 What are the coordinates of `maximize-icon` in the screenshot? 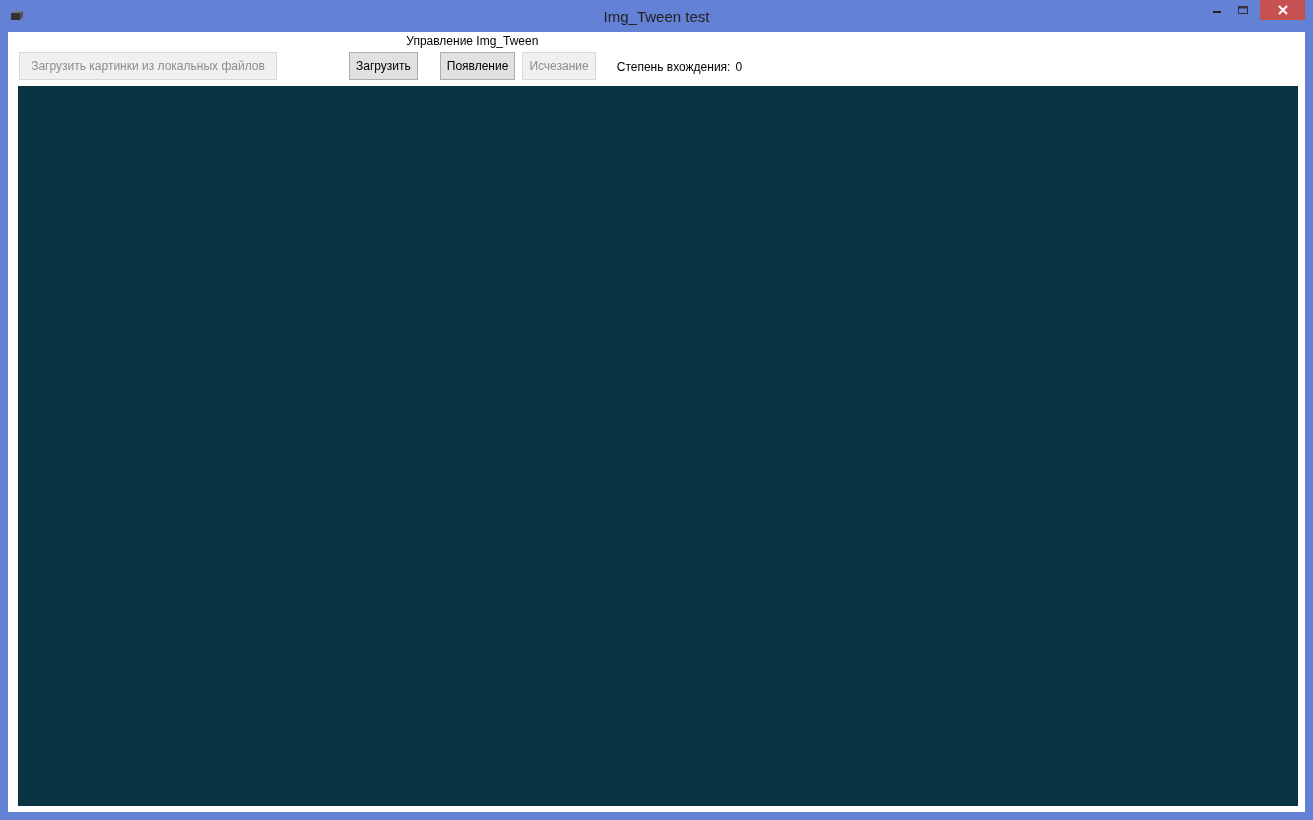 It's located at (1243, 10).